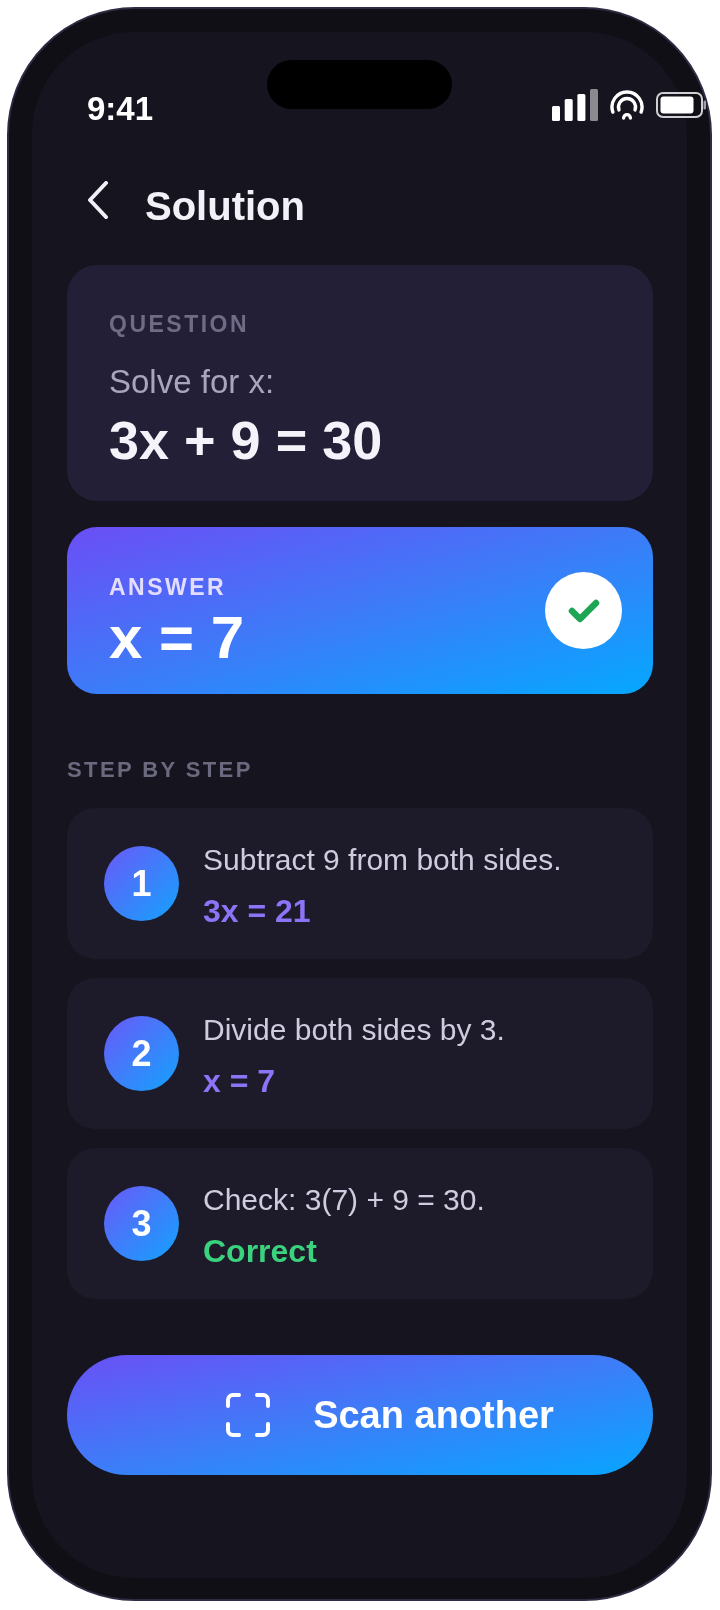 The height and width of the screenshot is (1610, 720). What do you see at coordinates (627, 105) in the screenshot?
I see `wifi-icon` at bounding box center [627, 105].